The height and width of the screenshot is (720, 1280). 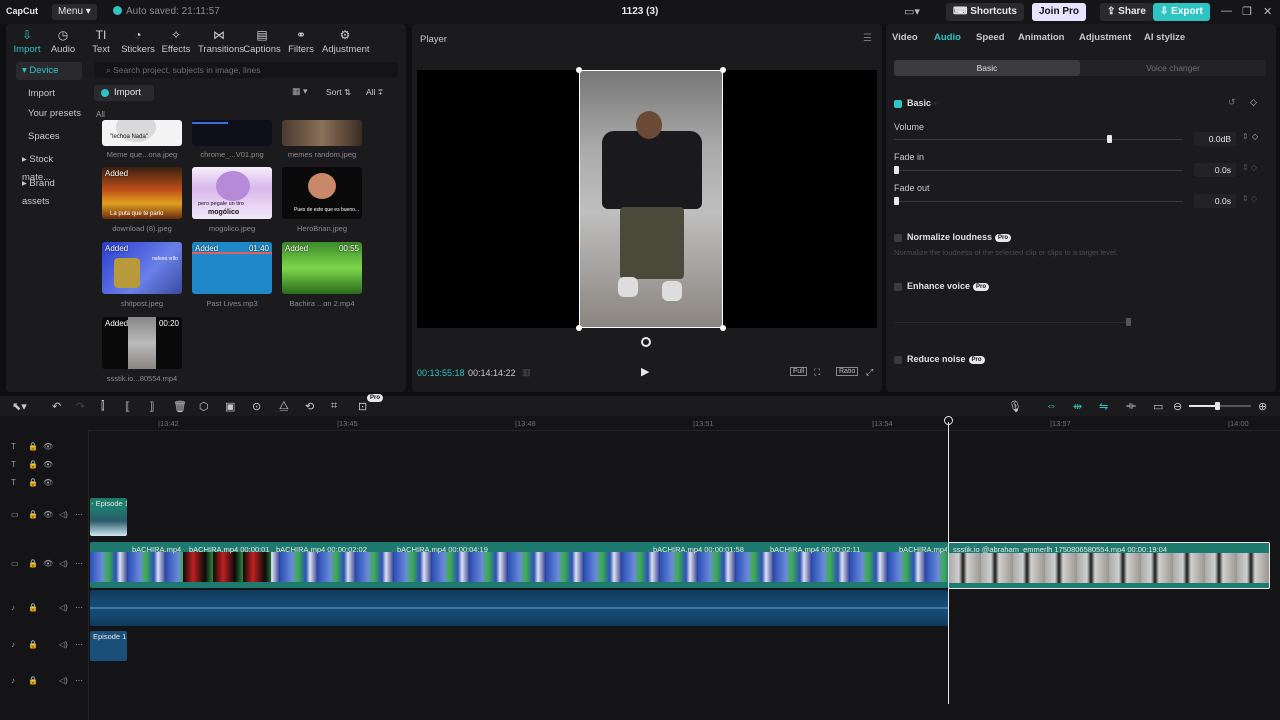 What do you see at coordinates (124, 93) in the screenshot?
I see `import-button: Import` at bounding box center [124, 93].